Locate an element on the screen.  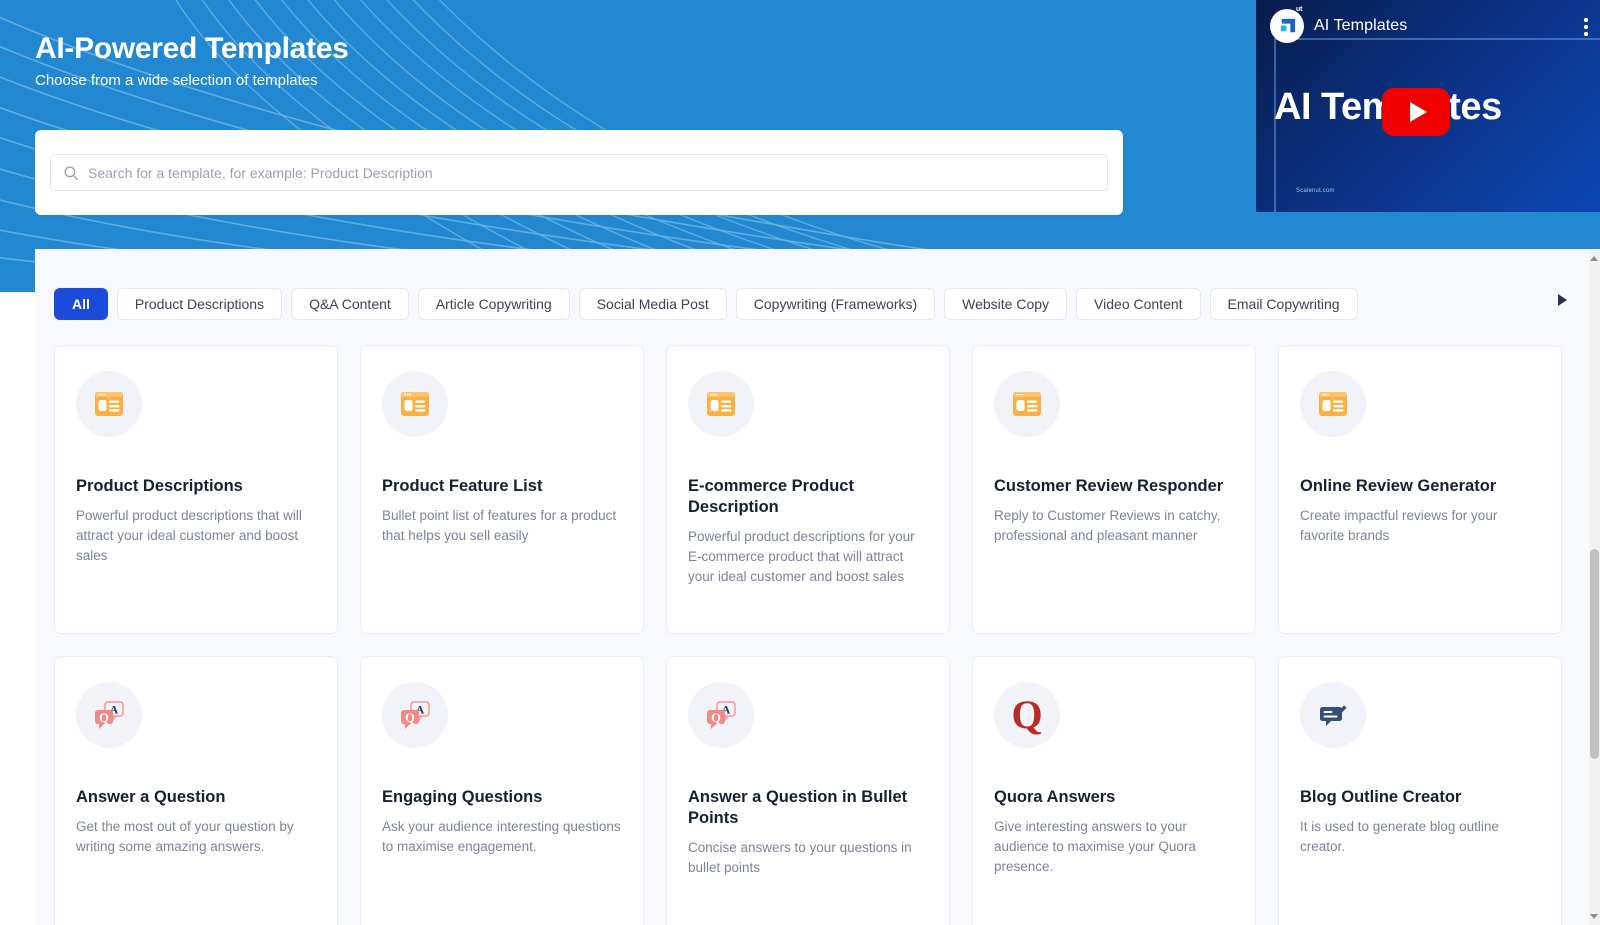
quora-glyph: Q is located at coordinates (1027, 714).